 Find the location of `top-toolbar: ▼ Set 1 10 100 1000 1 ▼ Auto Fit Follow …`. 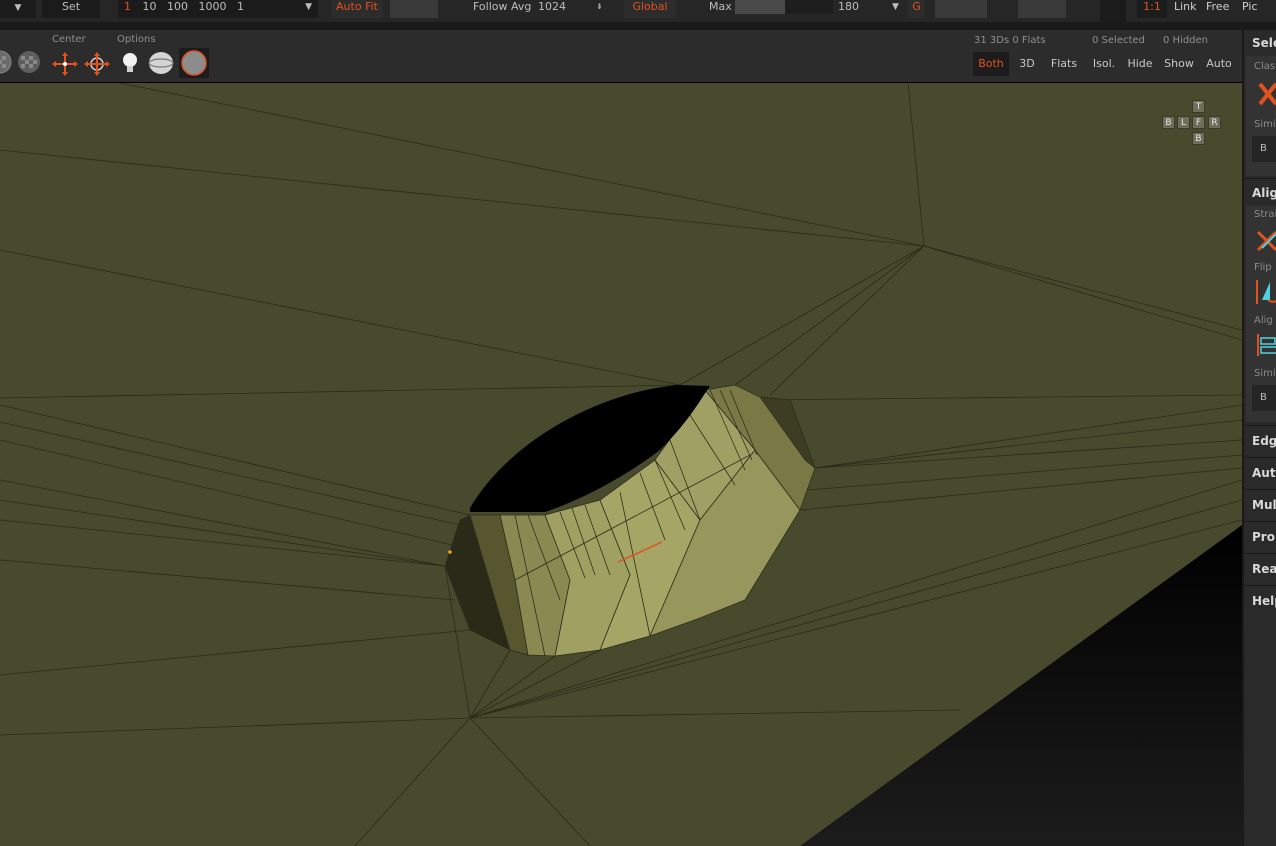

top-toolbar: ▼ Set 1 10 100 1000 1 ▼ Auto Fit Follow … is located at coordinates (638, 11).